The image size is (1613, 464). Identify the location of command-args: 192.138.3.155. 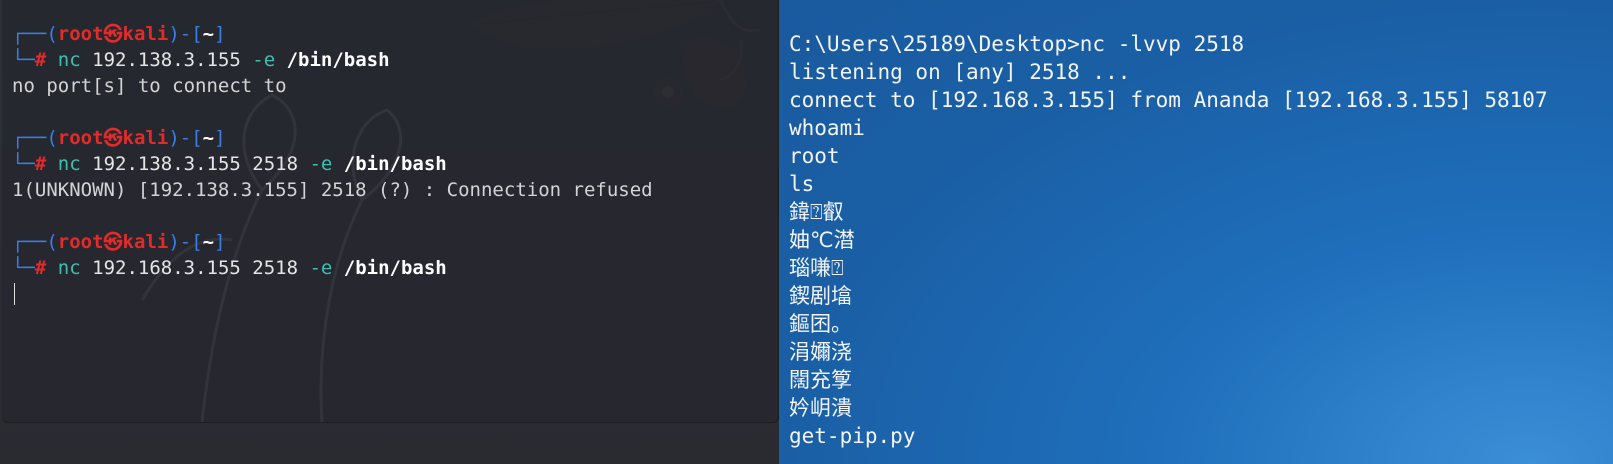
(166, 60).